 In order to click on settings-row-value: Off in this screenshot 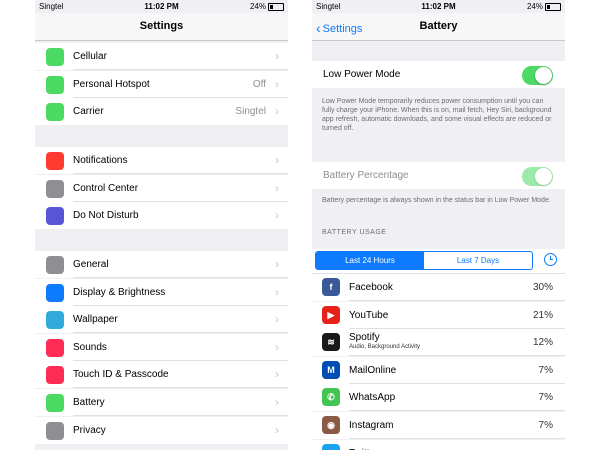, I will do `click(259, 84)`.